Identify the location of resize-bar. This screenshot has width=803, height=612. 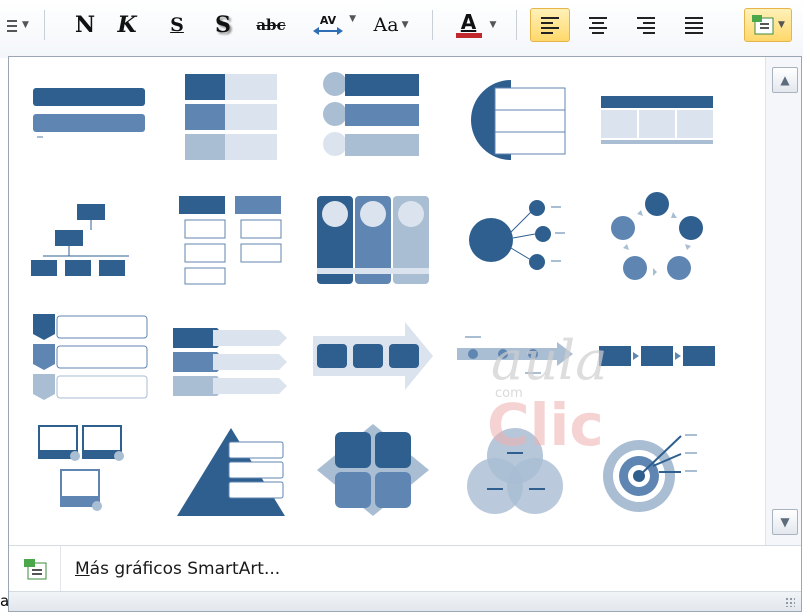
(405, 601).